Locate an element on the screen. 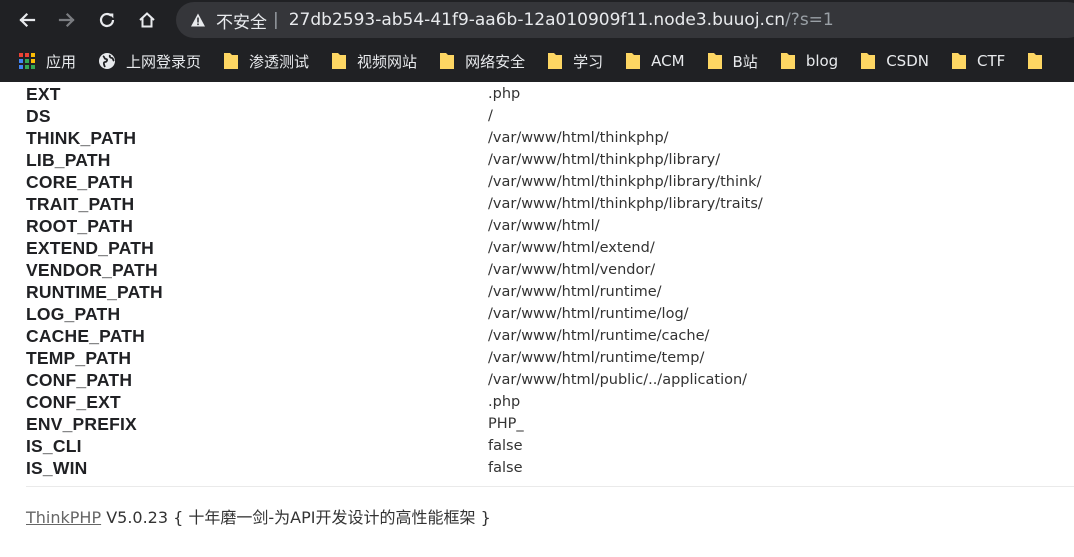 This screenshot has width=1074, height=557. constant-name: CONF_PATH is located at coordinates (79, 379).